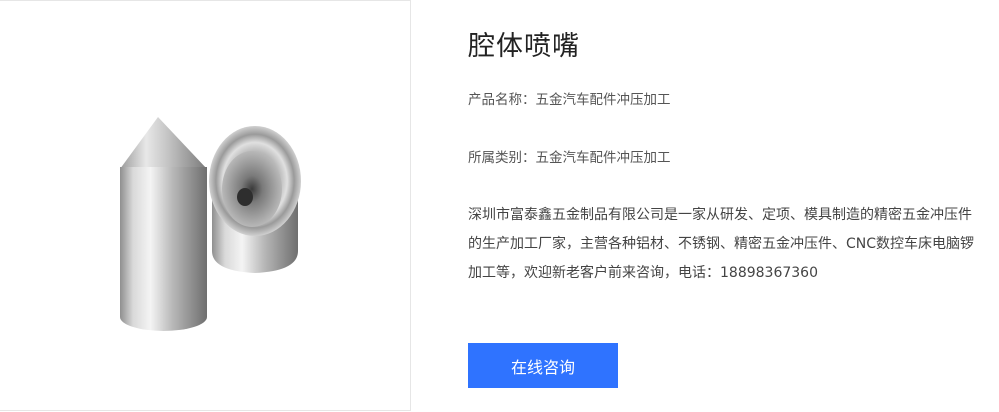 The image size is (999, 412). Describe the element at coordinates (502, 158) in the screenshot. I see `product-category-label: 所属类别：` at that location.